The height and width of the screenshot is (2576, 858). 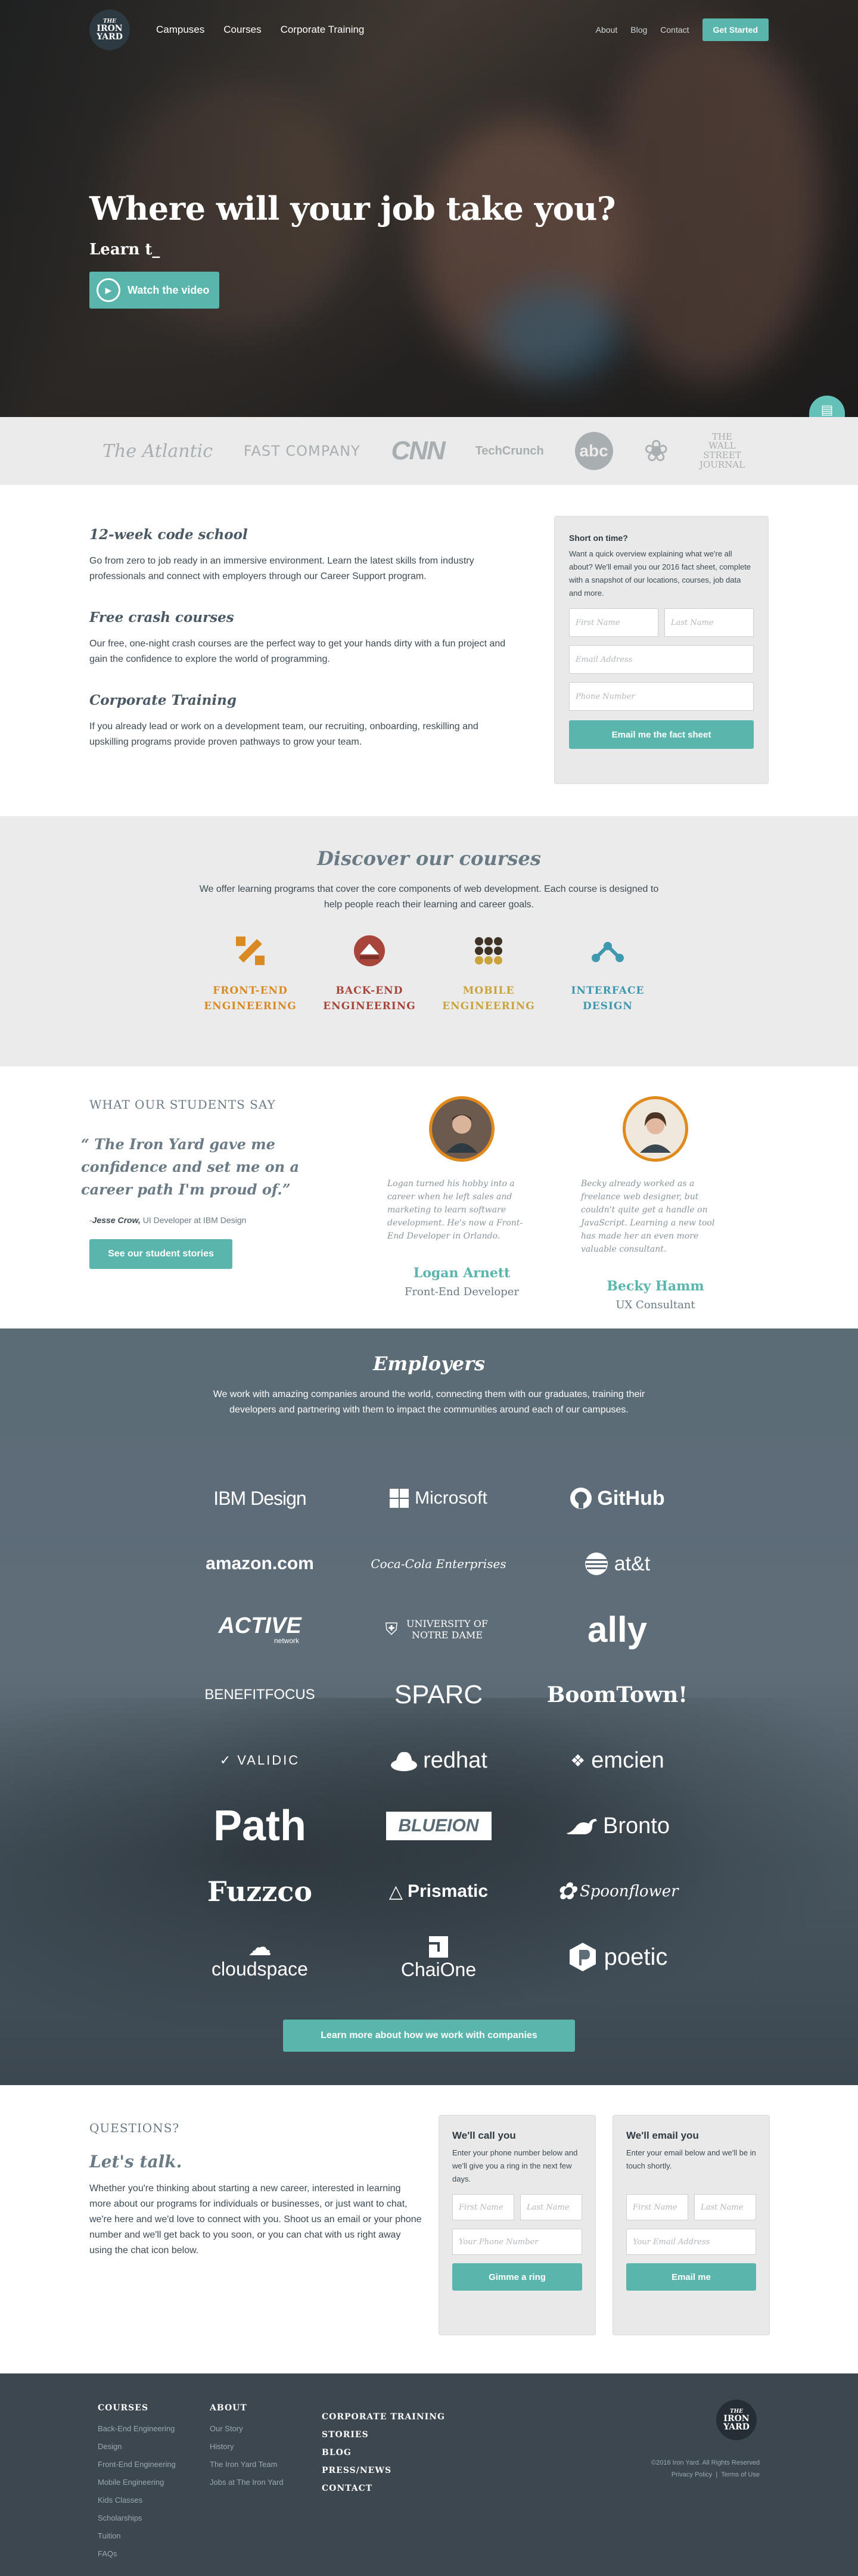 What do you see at coordinates (488, 973) in the screenshot?
I see `course-mobile: MOBILE ENGINEERING` at bounding box center [488, 973].